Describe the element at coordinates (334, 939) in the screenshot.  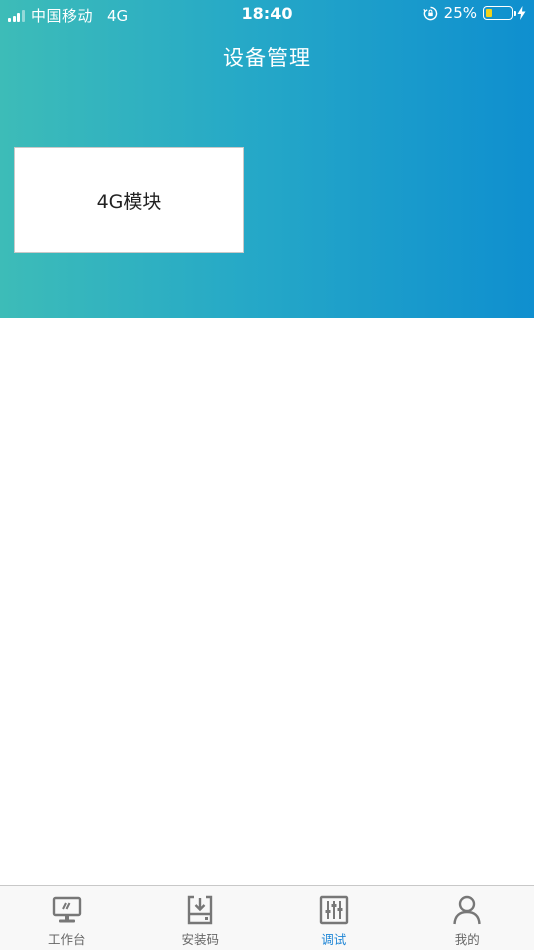
I see `tab-label-debug: 调试` at that location.